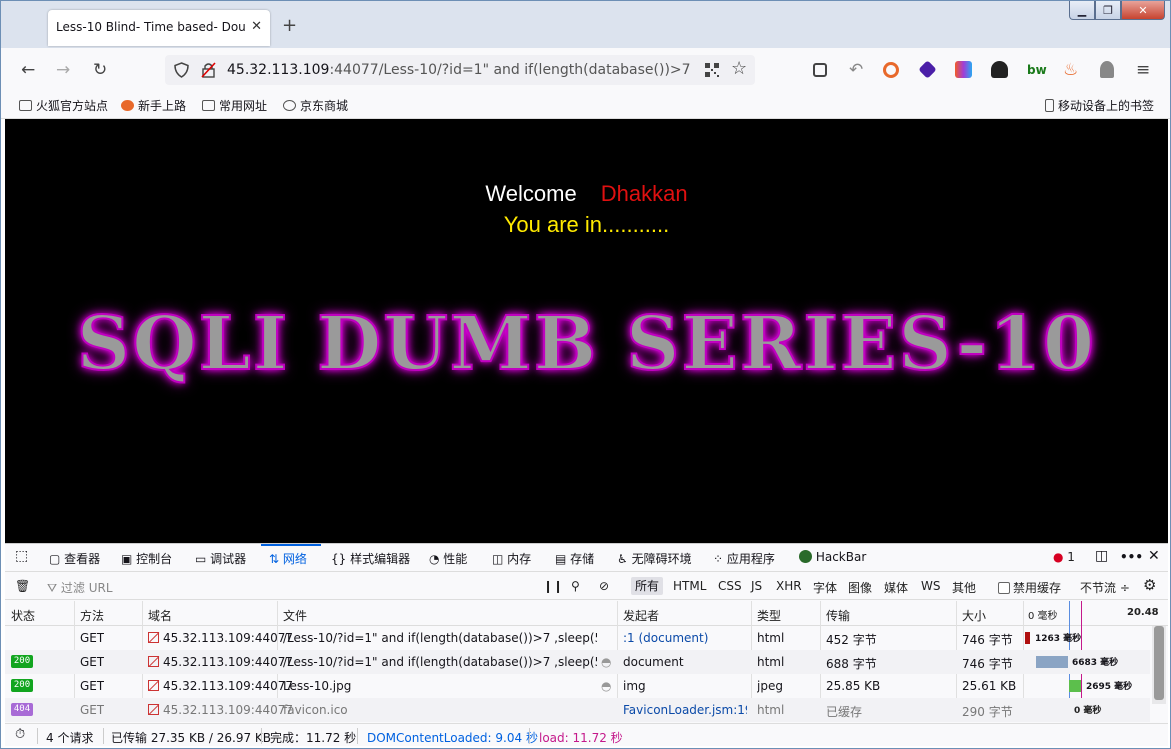 This screenshot has height=749, width=1171. Describe the element at coordinates (739, 68) in the screenshot. I see `bookmark-star-icon: ☆` at that location.